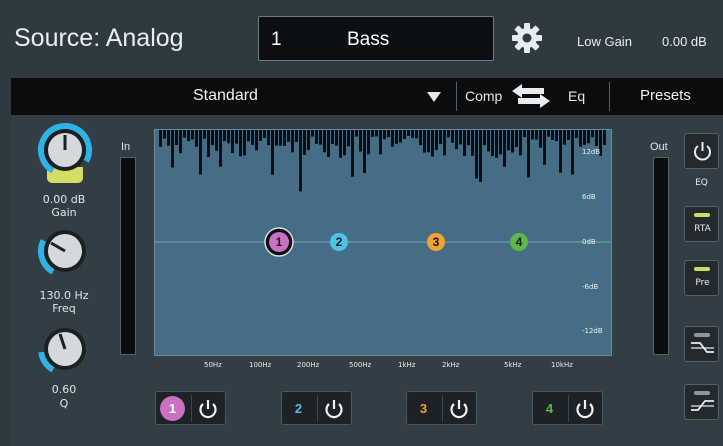 The image size is (723, 446). I want to click on rta-button: RTA, so click(701, 224).